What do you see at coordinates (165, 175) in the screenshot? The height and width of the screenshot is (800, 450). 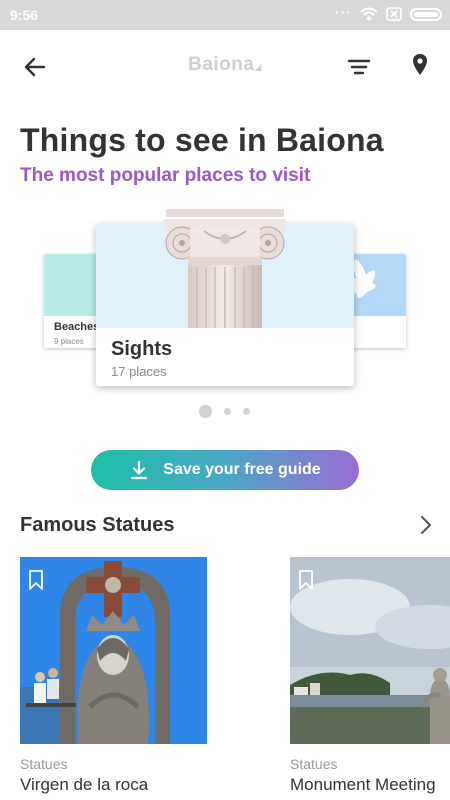 I see `page-subtitle: The most popular places to visit` at bounding box center [165, 175].